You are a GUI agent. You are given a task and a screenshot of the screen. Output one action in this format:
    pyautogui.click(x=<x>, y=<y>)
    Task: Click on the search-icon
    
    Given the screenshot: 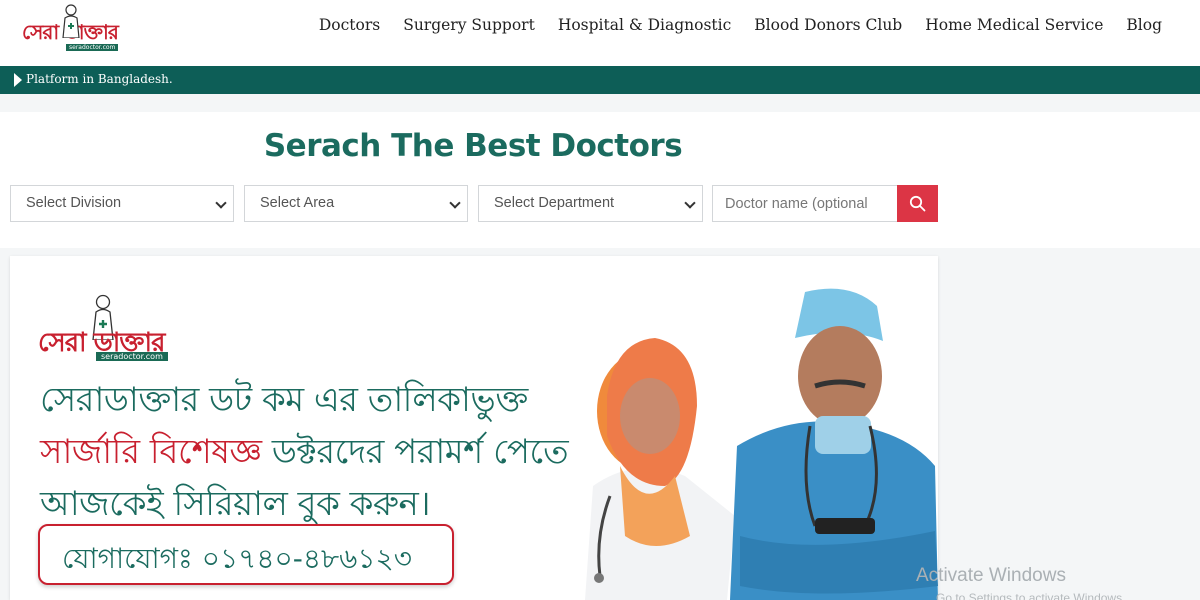 What is the action you would take?
    pyautogui.click(x=917, y=203)
    